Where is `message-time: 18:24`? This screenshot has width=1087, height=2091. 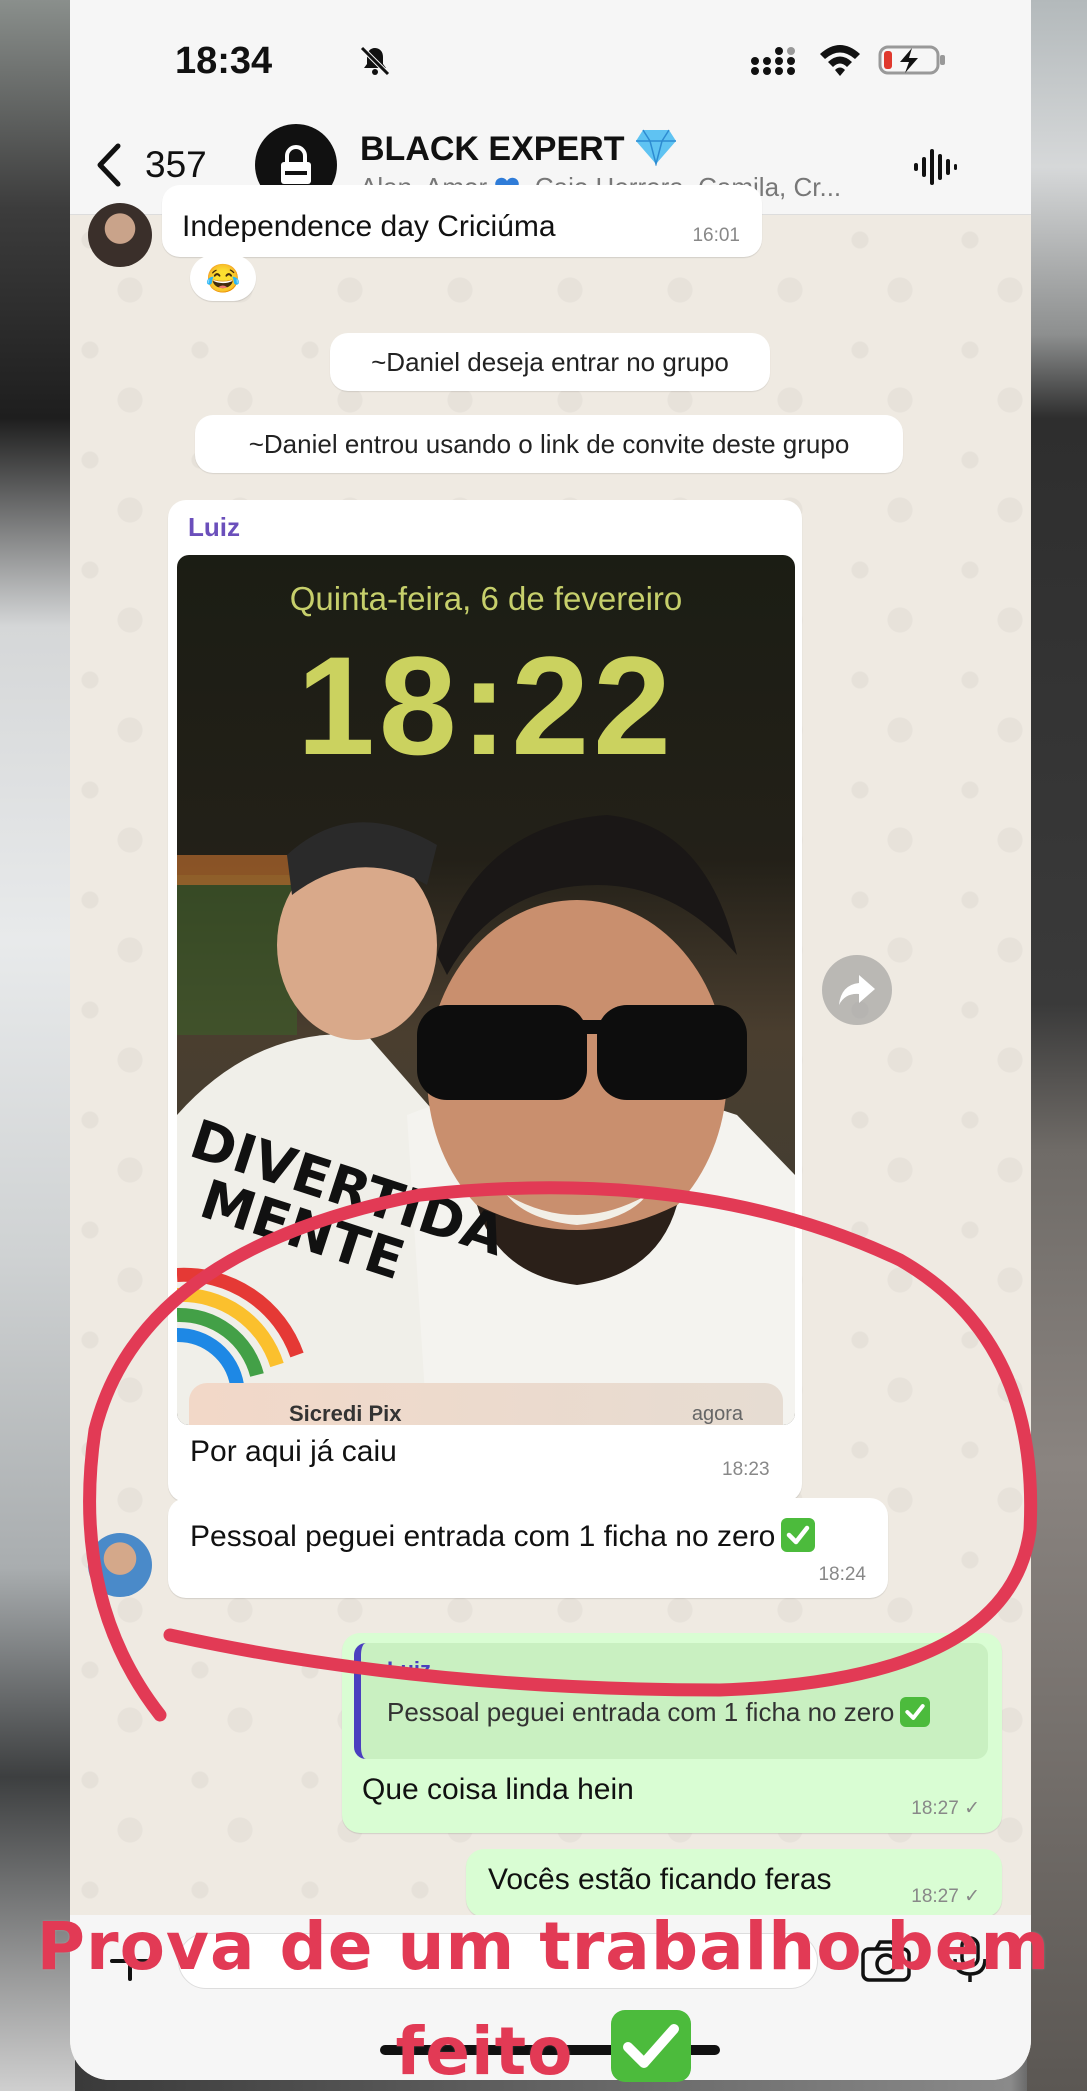
message-time: 18:24 is located at coordinates (842, 1574).